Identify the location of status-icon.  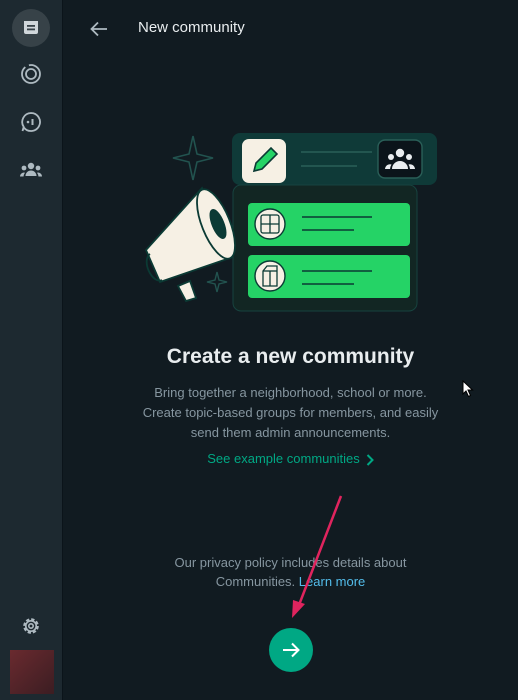
(31, 74).